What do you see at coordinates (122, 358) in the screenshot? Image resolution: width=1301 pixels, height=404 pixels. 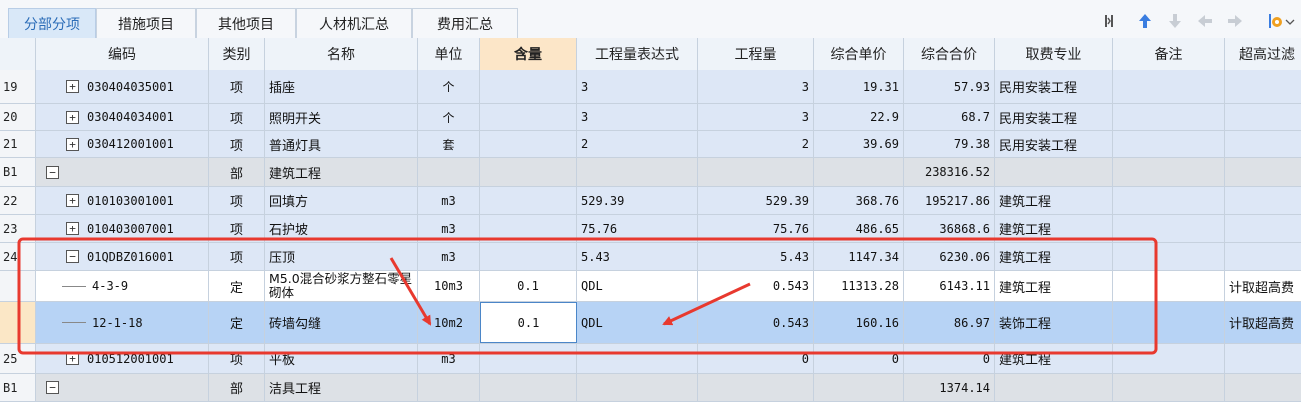 I see `cell-code: +010512001001` at bounding box center [122, 358].